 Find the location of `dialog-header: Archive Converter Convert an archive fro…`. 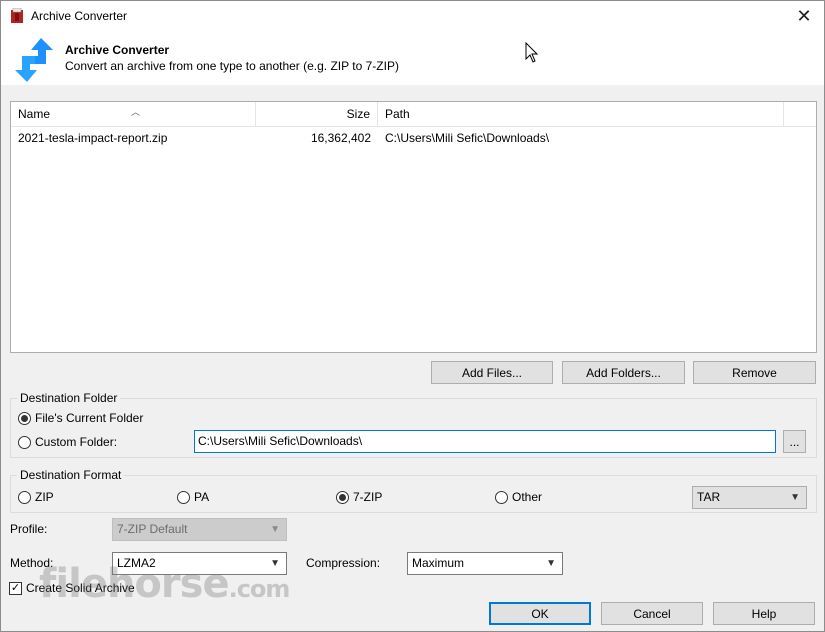

dialog-header: Archive Converter Convert an archive fro… is located at coordinates (412, 58).